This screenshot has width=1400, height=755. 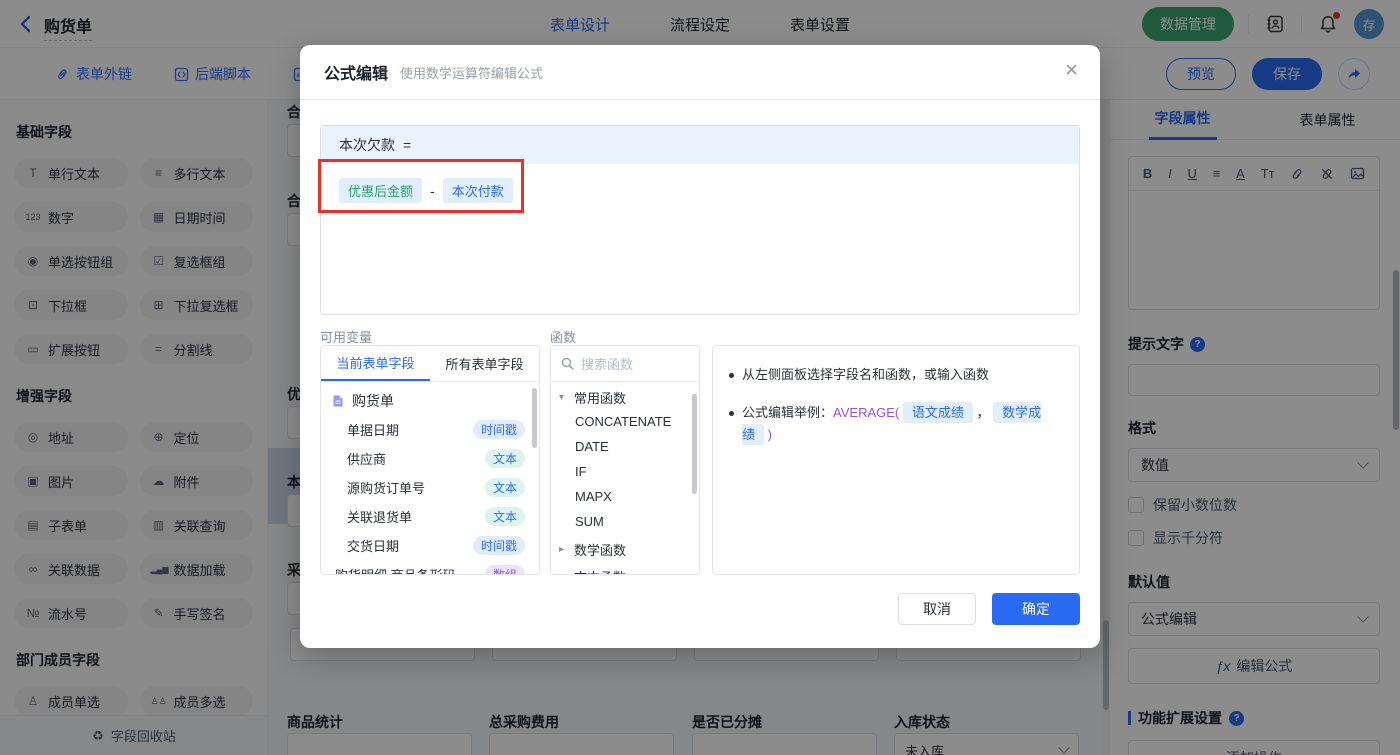 What do you see at coordinates (430, 398) in the screenshot?
I see `tree-root-form: 购货单` at bounding box center [430, 398].